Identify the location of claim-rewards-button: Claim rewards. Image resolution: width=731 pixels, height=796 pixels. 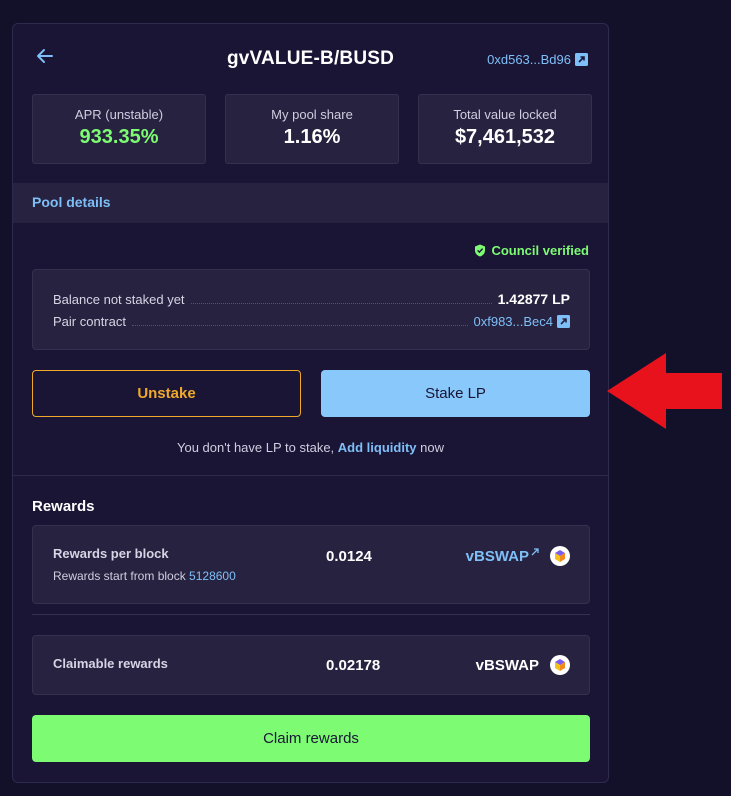
(311, 738).